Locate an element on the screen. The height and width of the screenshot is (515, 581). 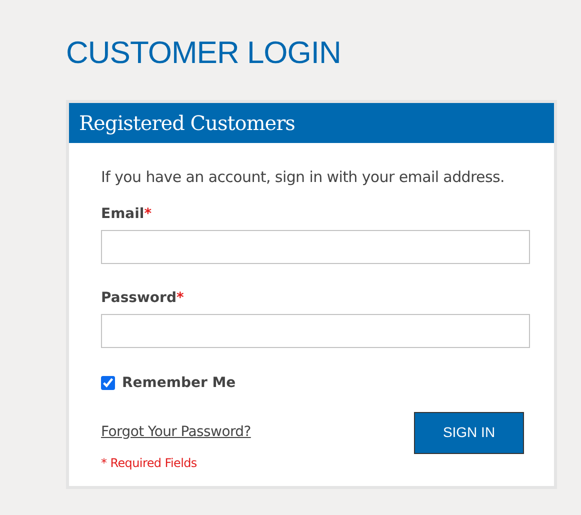
forgot-password-link: Forgot Your Password? is located at coordinates (176, 432).